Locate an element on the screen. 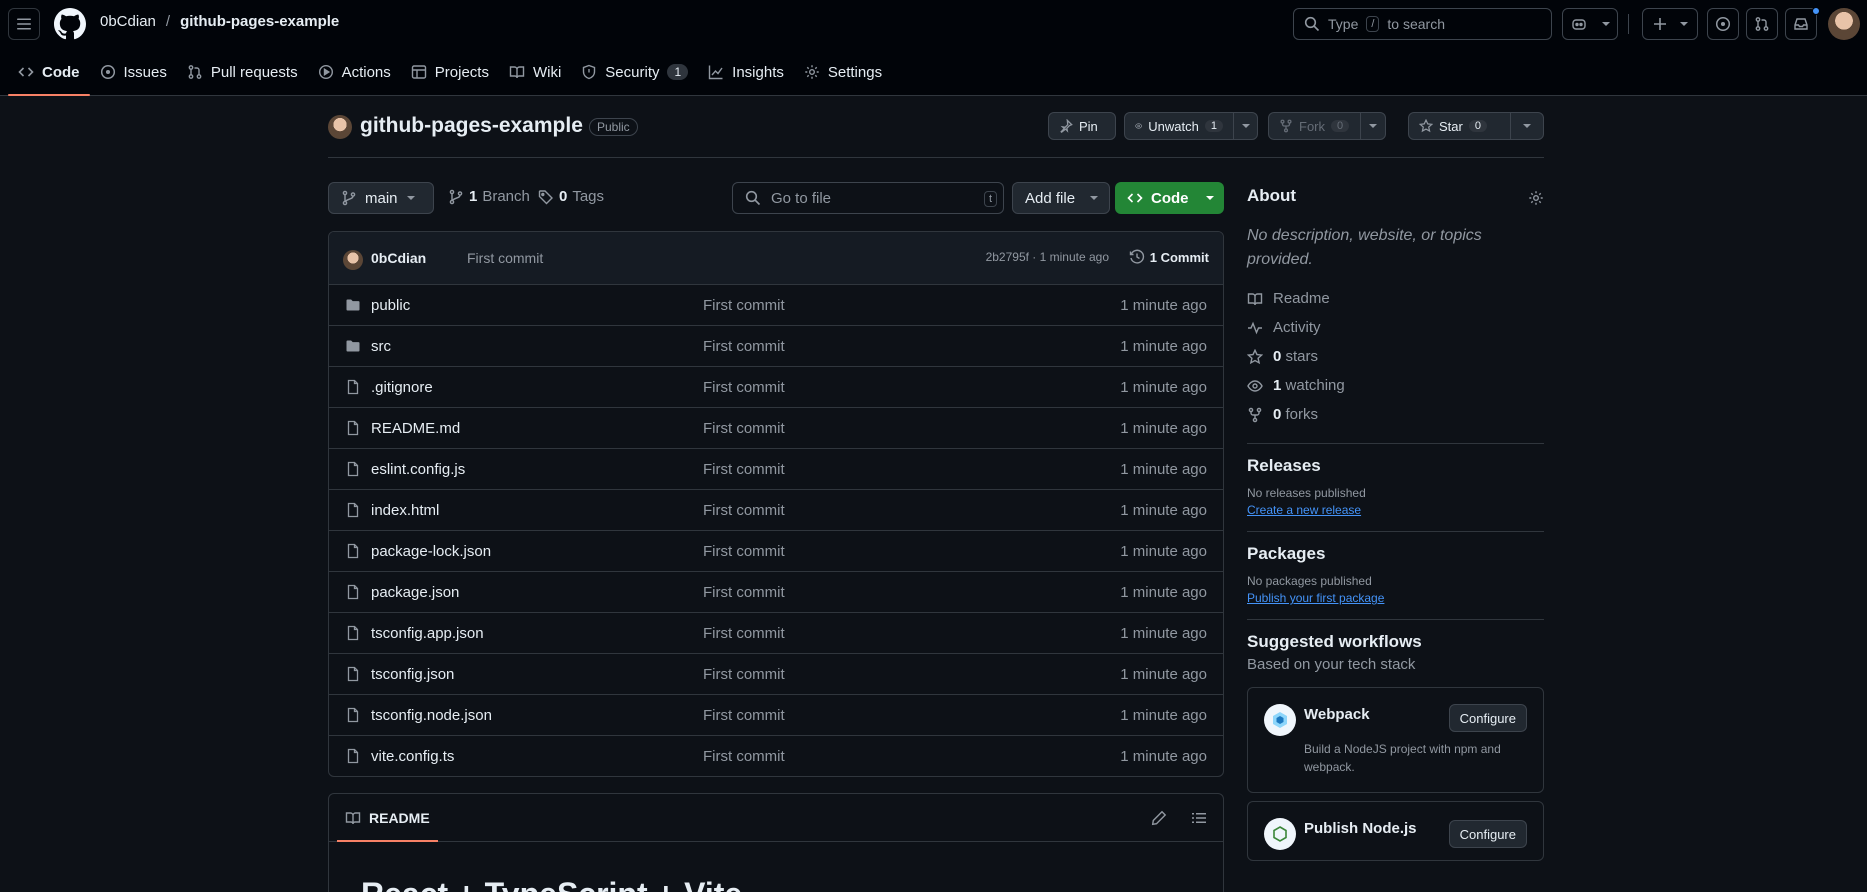  publish-package-link: Publish your first package is located at coordinates (1315, 598).